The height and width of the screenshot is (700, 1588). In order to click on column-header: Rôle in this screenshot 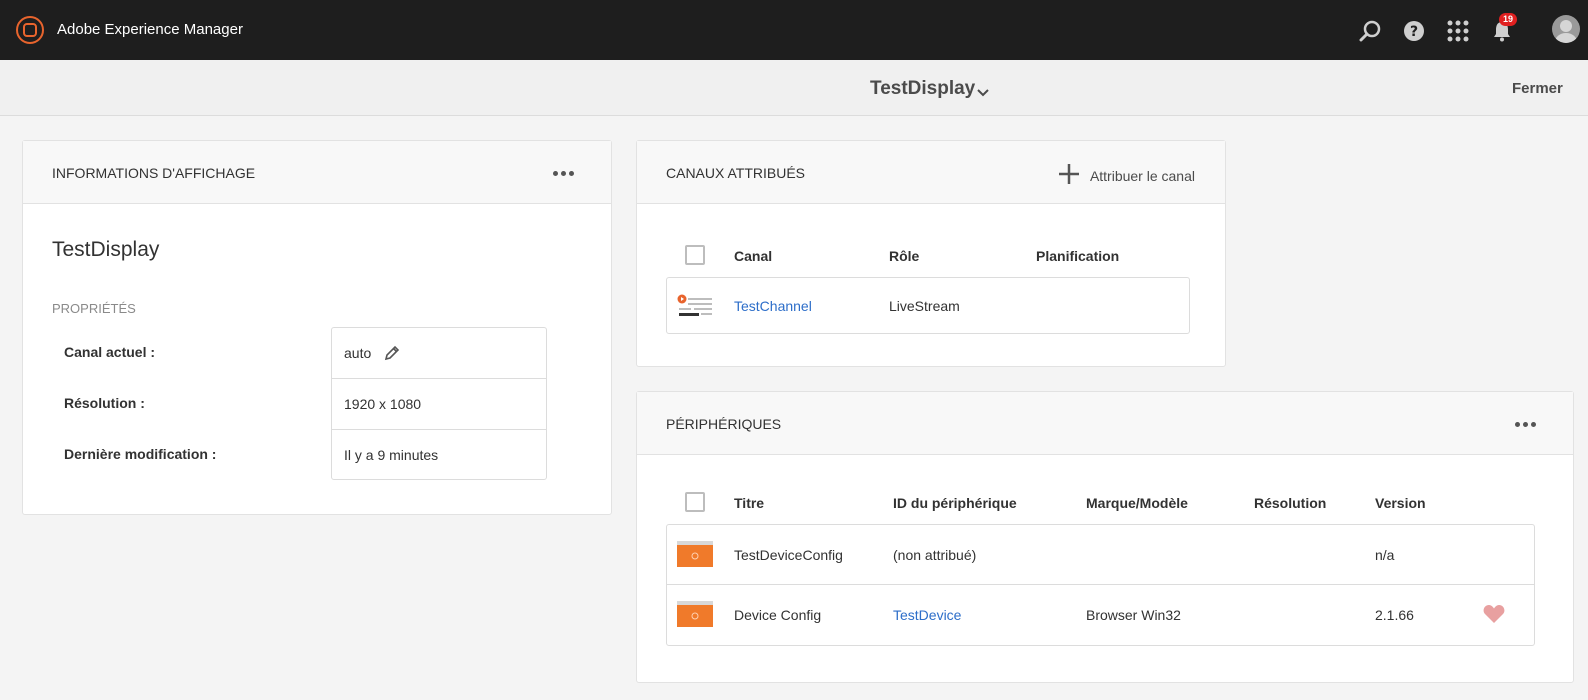, I will do `click(904, 256)`.